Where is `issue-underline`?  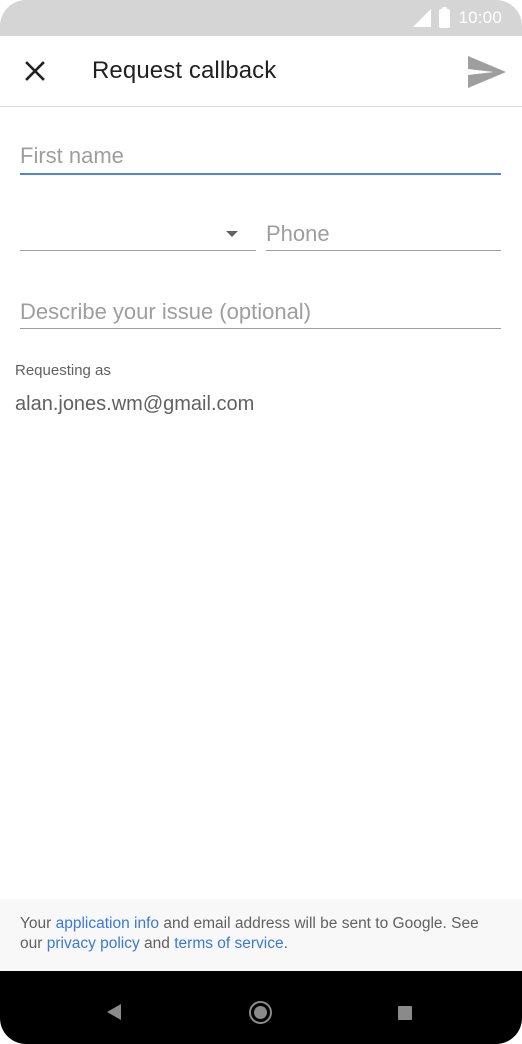 issue-underline is located at coordinates (260, 328).